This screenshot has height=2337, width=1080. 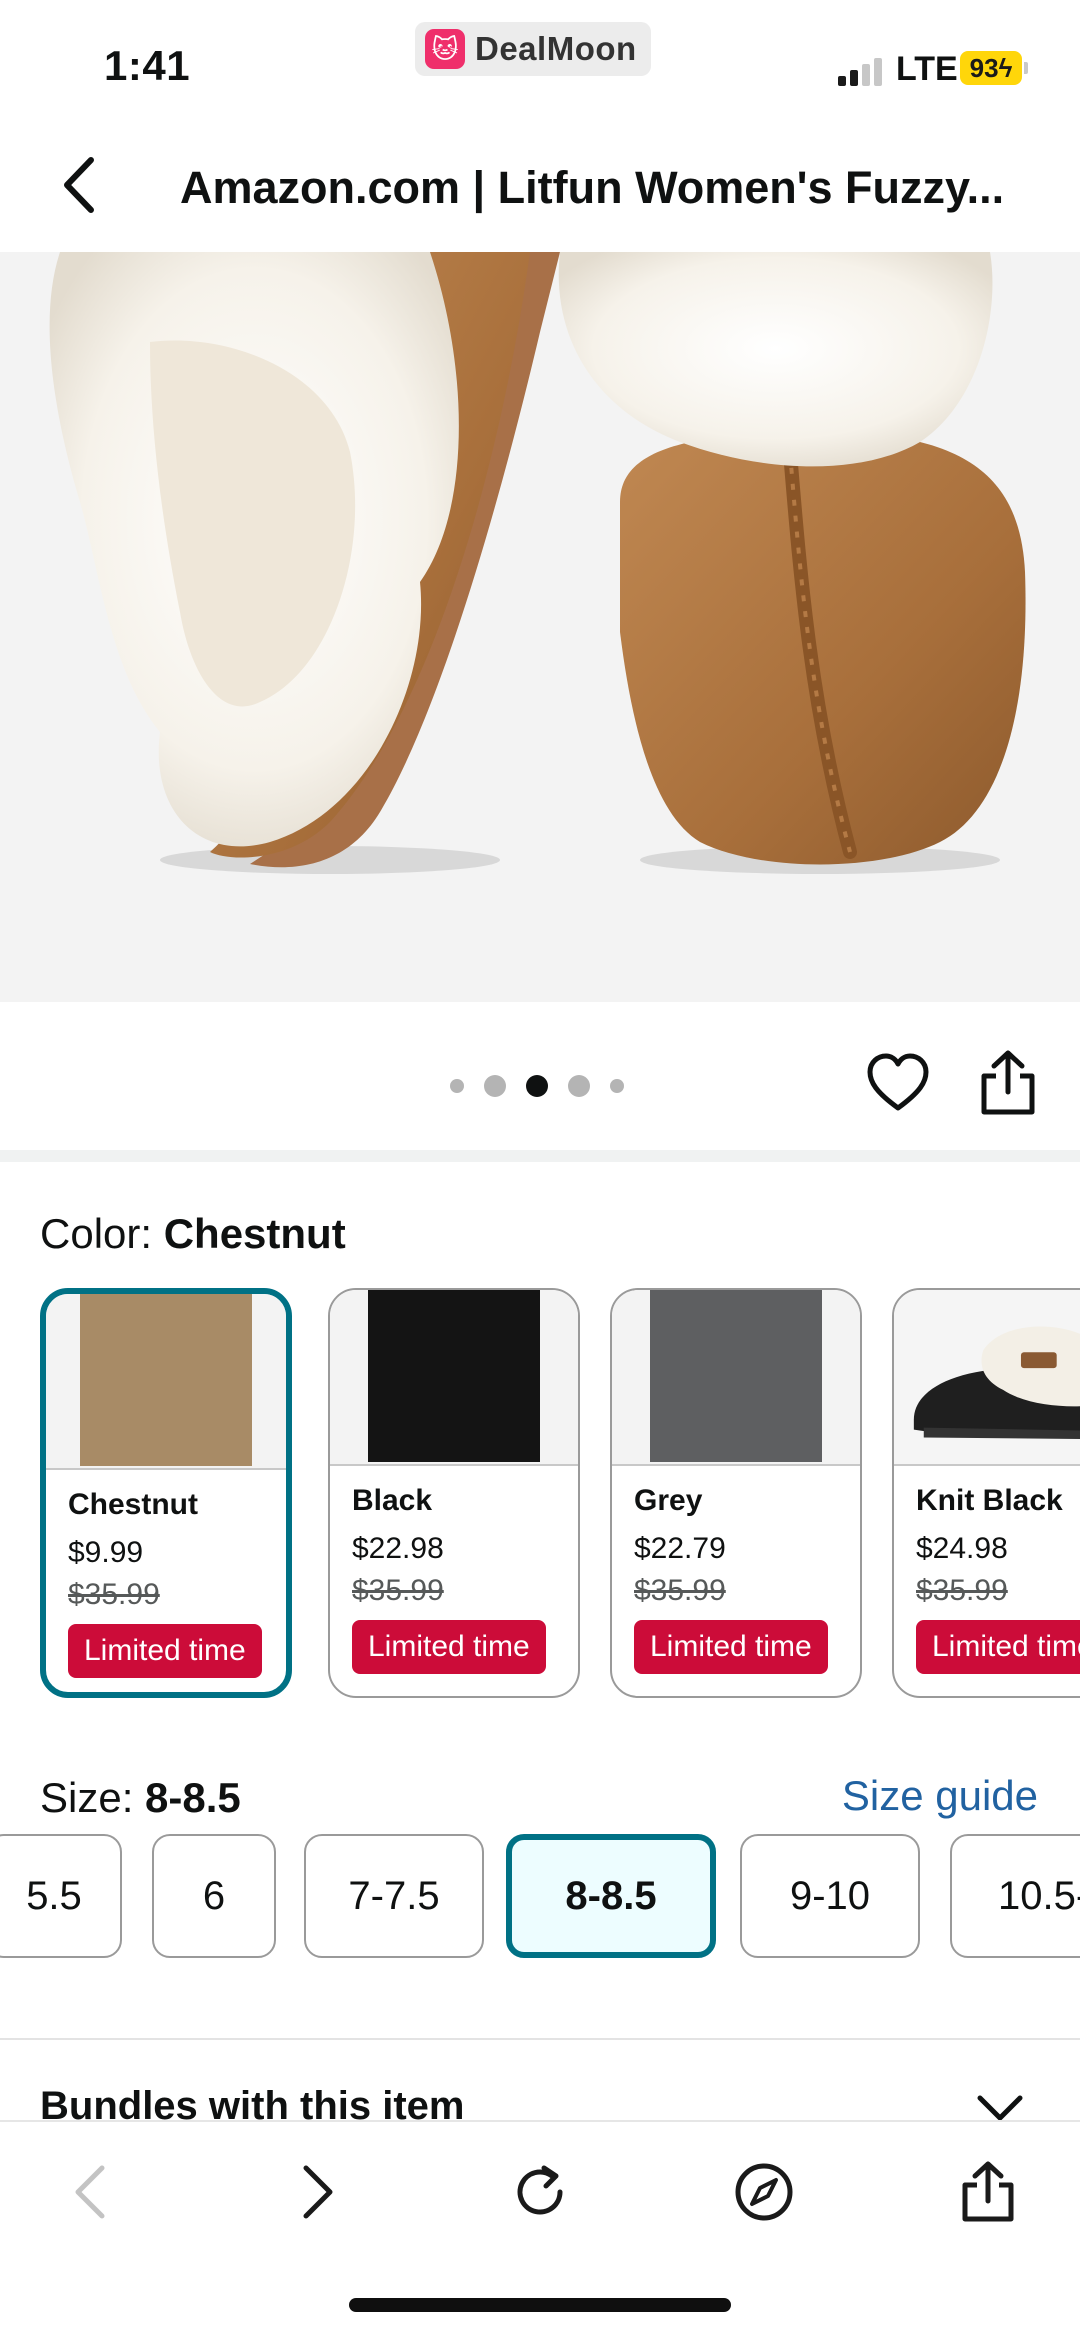 What do you see at coordinates (556, 48) in the screenshot?
I see `return-app-name: DealMoon` at bounding box center [556, 48].